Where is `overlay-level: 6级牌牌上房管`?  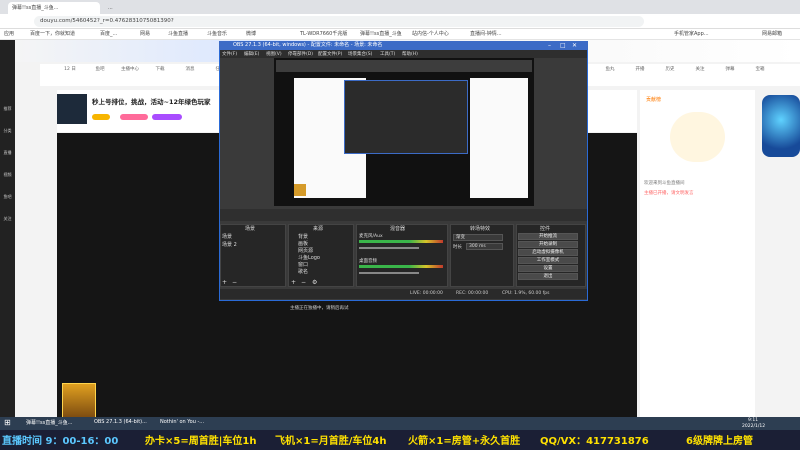
overlay-level: 6级牌牌上房管 is located at coordinates (719, 441).